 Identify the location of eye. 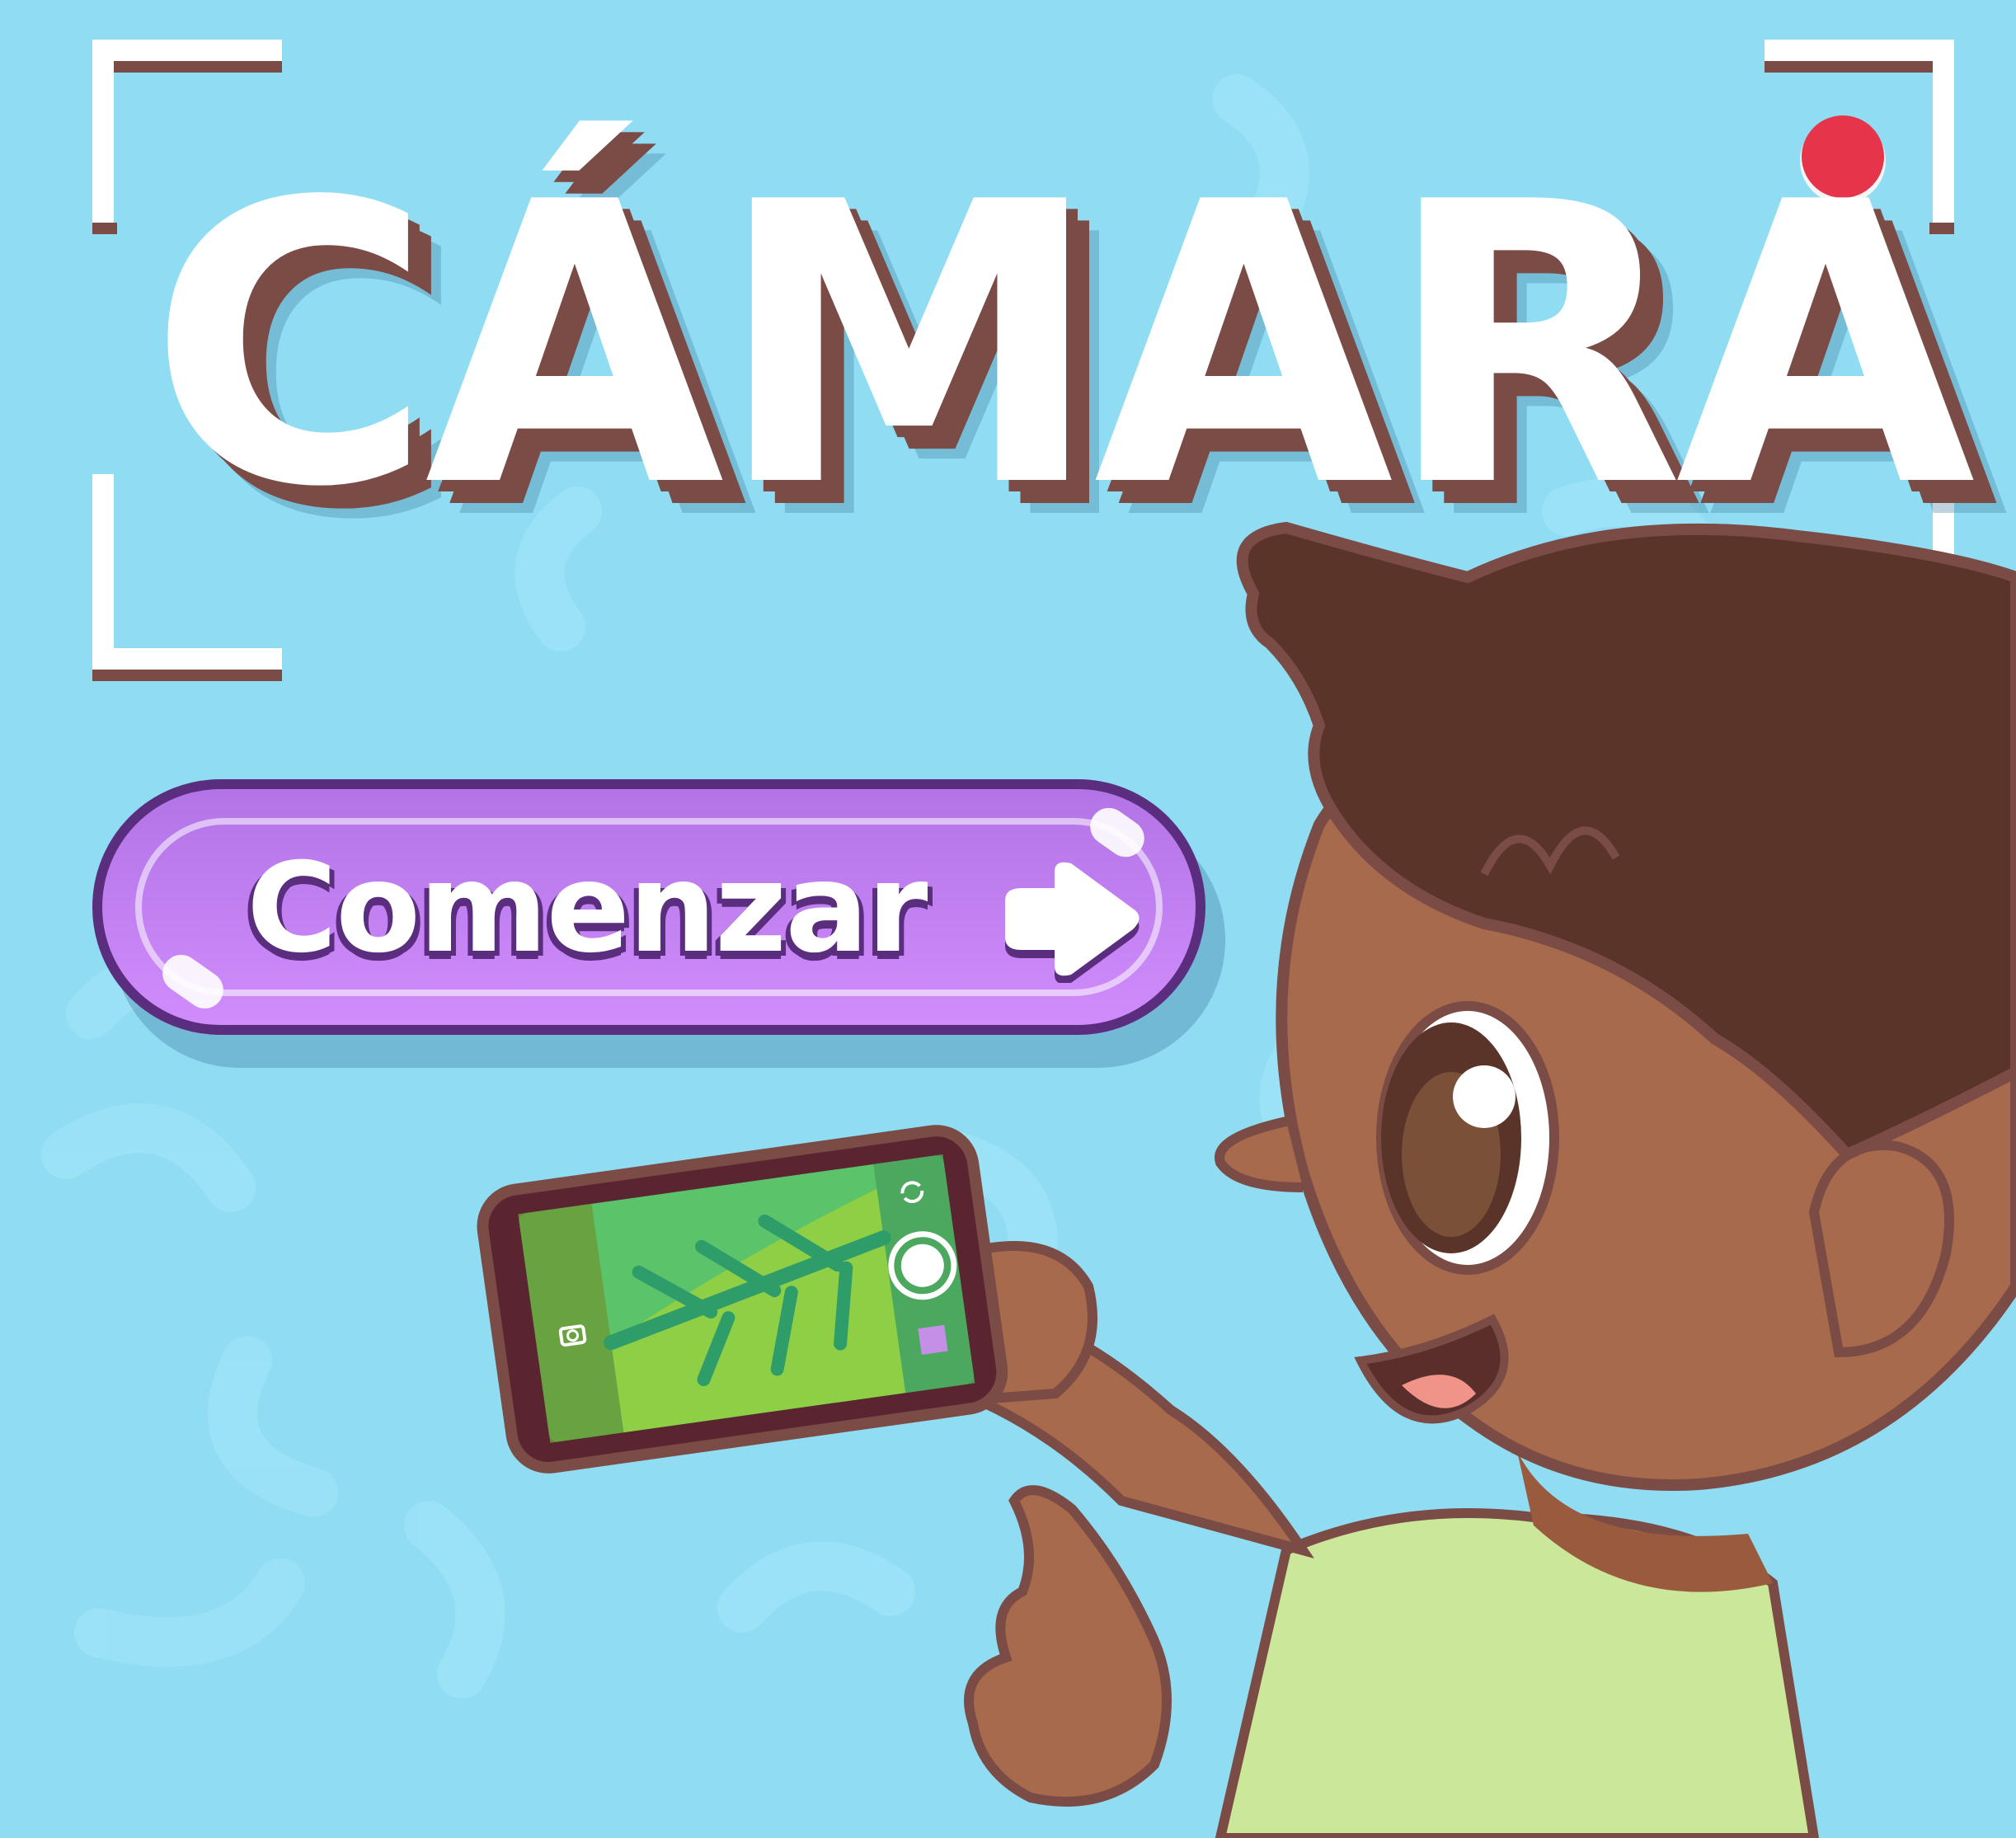
(1467, 1138).